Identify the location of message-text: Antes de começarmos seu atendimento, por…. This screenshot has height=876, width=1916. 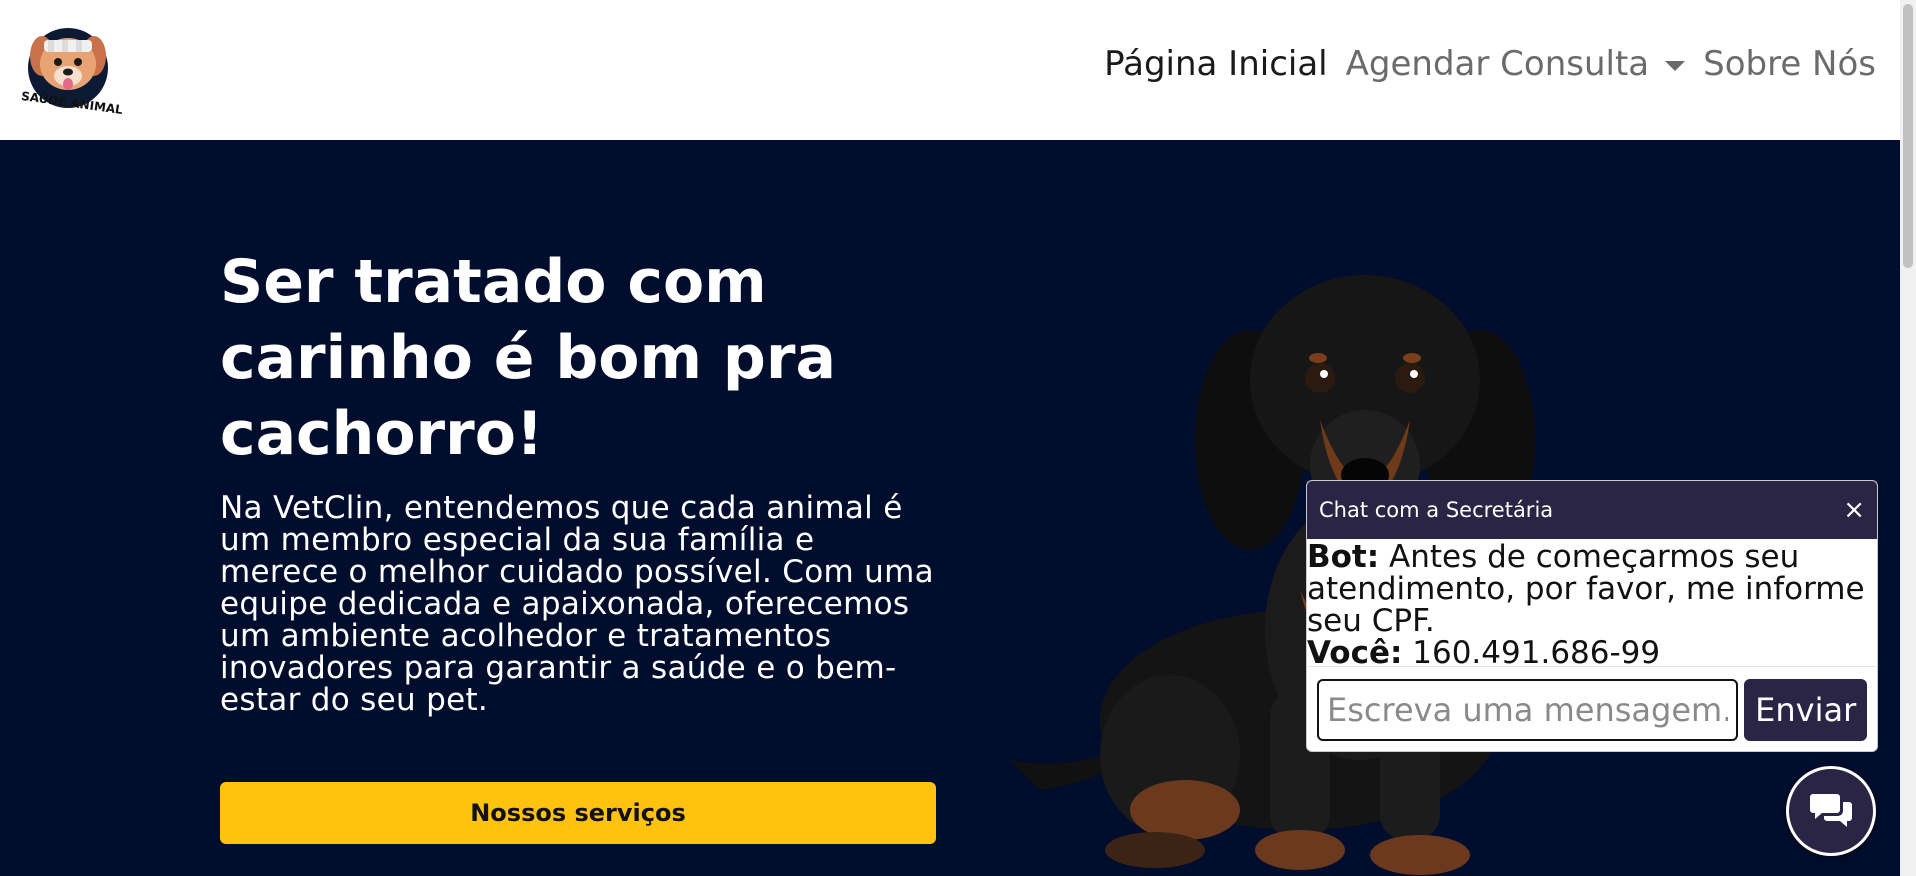
(1586, 589).